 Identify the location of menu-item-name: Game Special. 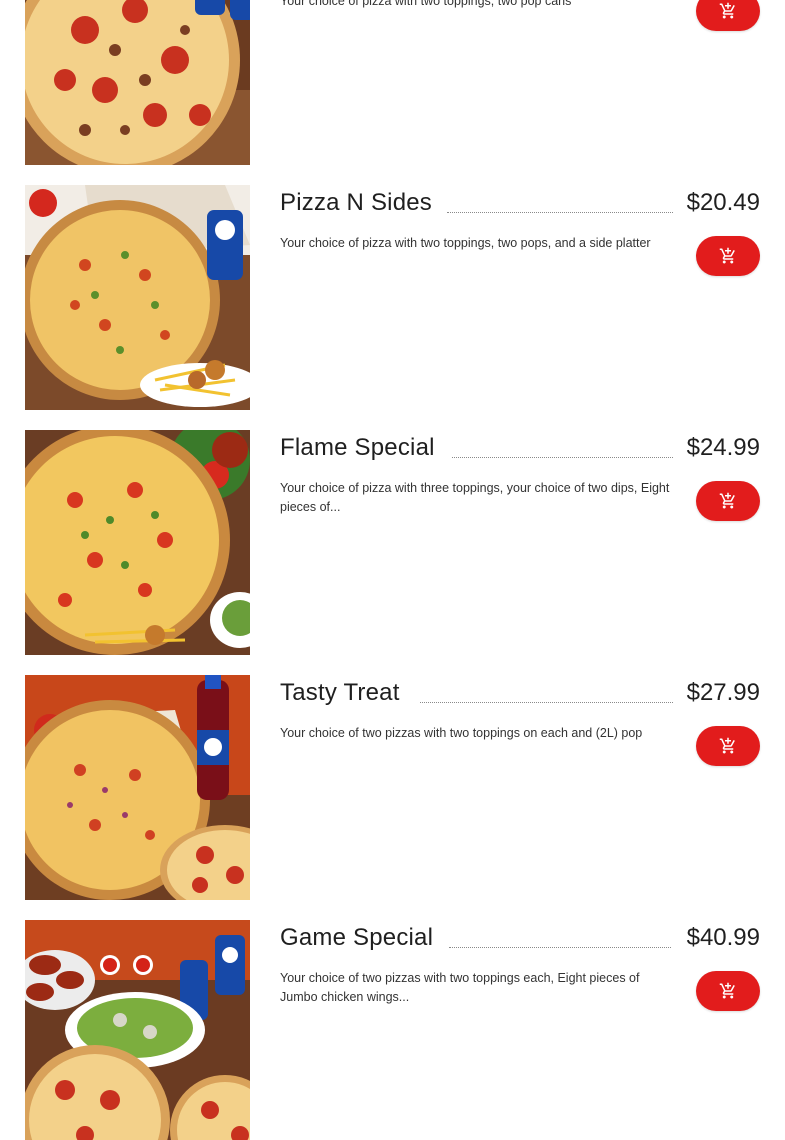
(357, 937).